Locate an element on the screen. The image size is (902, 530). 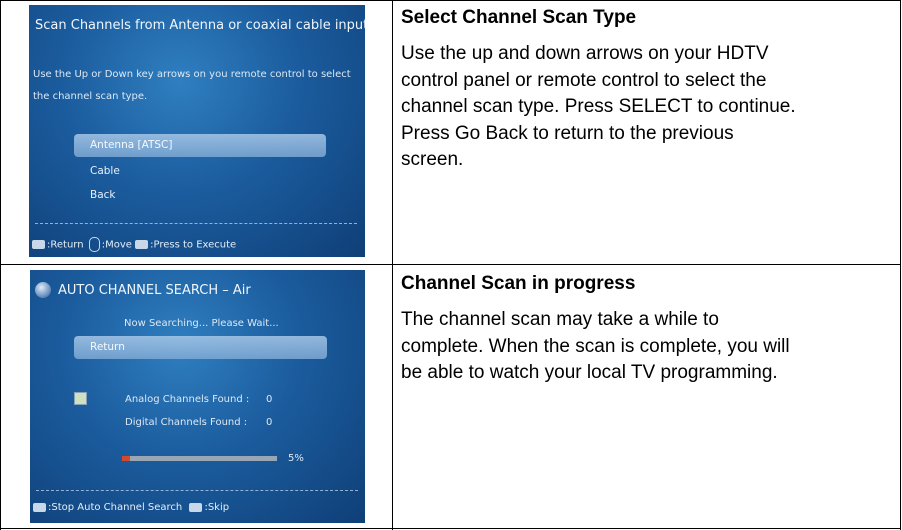
table-border-top is located at coordinates (450, 0).